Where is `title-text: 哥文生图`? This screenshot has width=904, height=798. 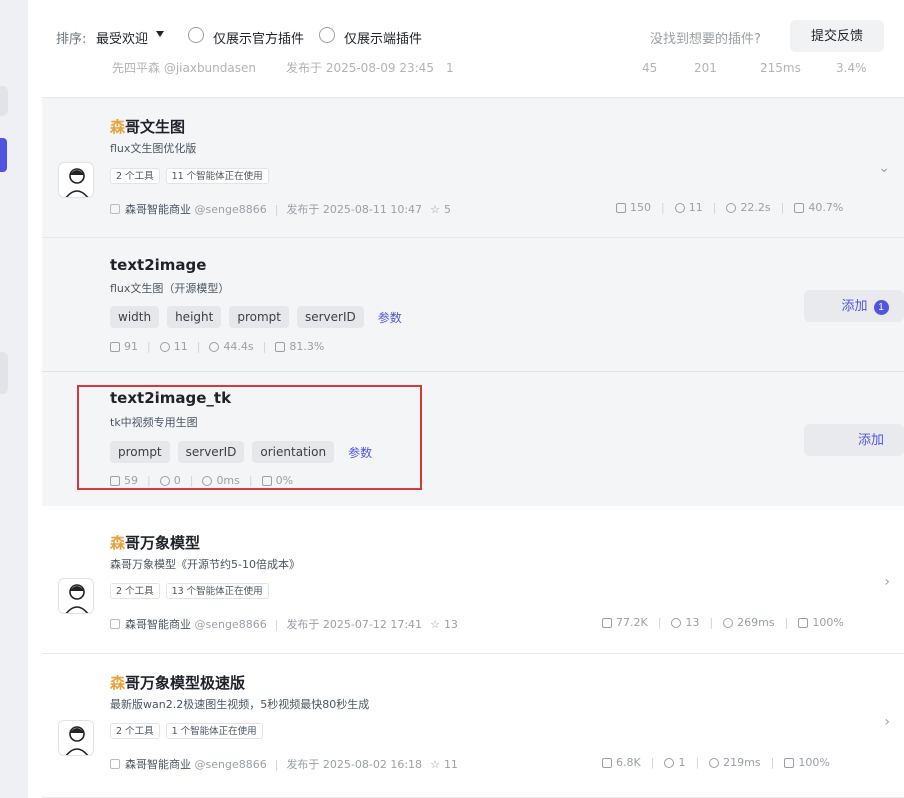 title-text: 哥文生图 is located at coordinates (155, 127).